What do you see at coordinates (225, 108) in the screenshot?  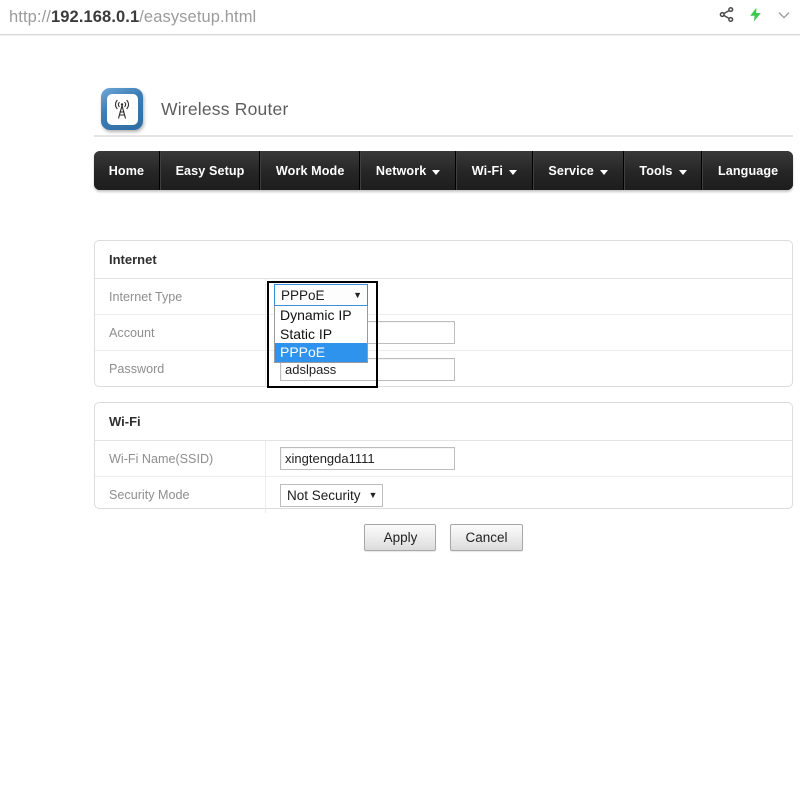 I see `page-title: Wireless Router` at bounding box center [225, 108].